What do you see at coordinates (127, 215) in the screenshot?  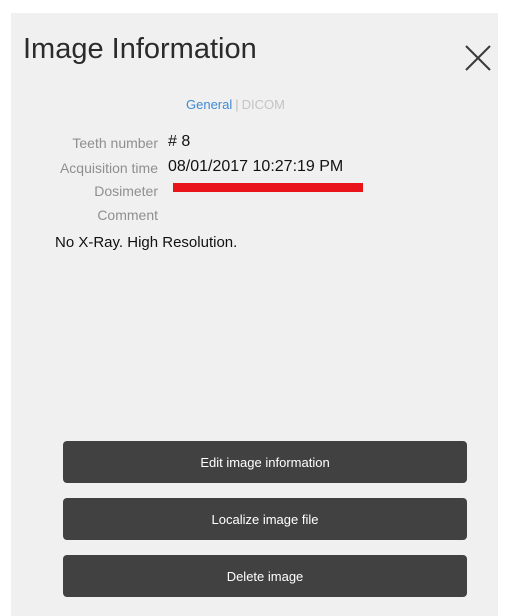 I see `comment-label: Comment` at bounding box center [127, 215].